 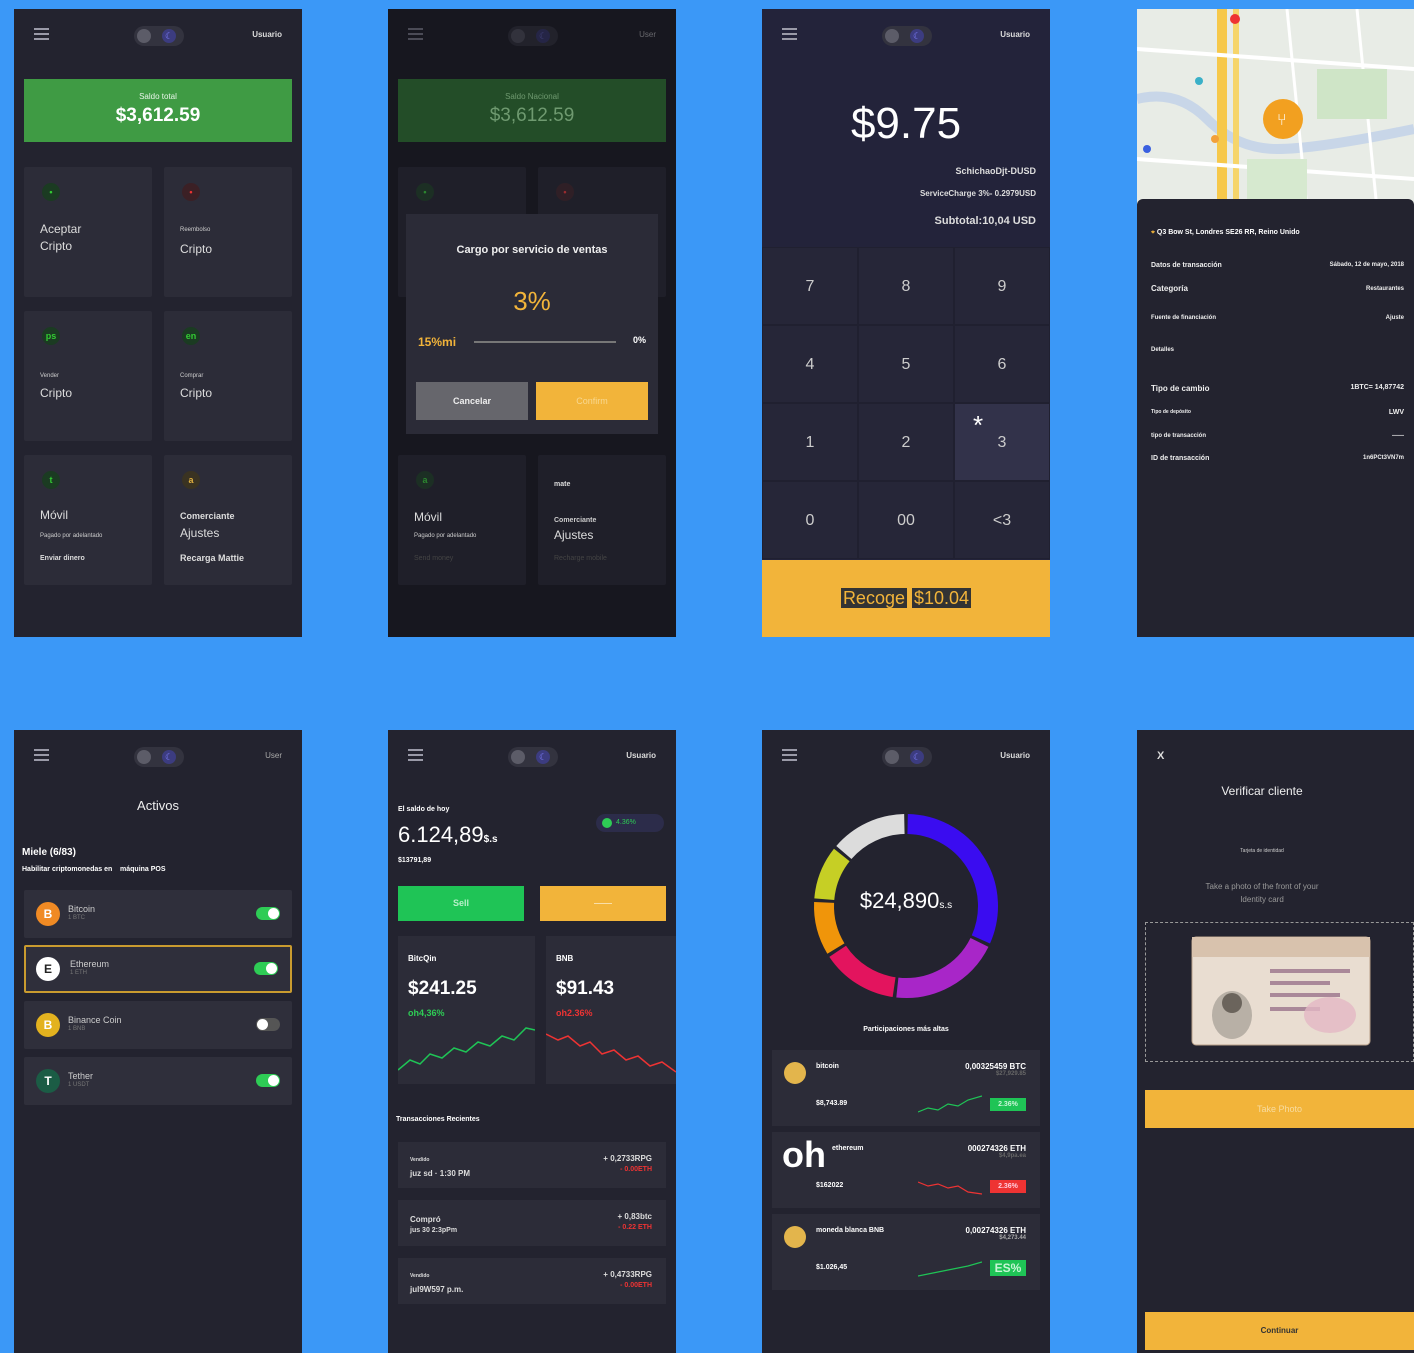 I want to click on tile-sell-crypto: ps Vender Cripto, so click(x=88, y=376).